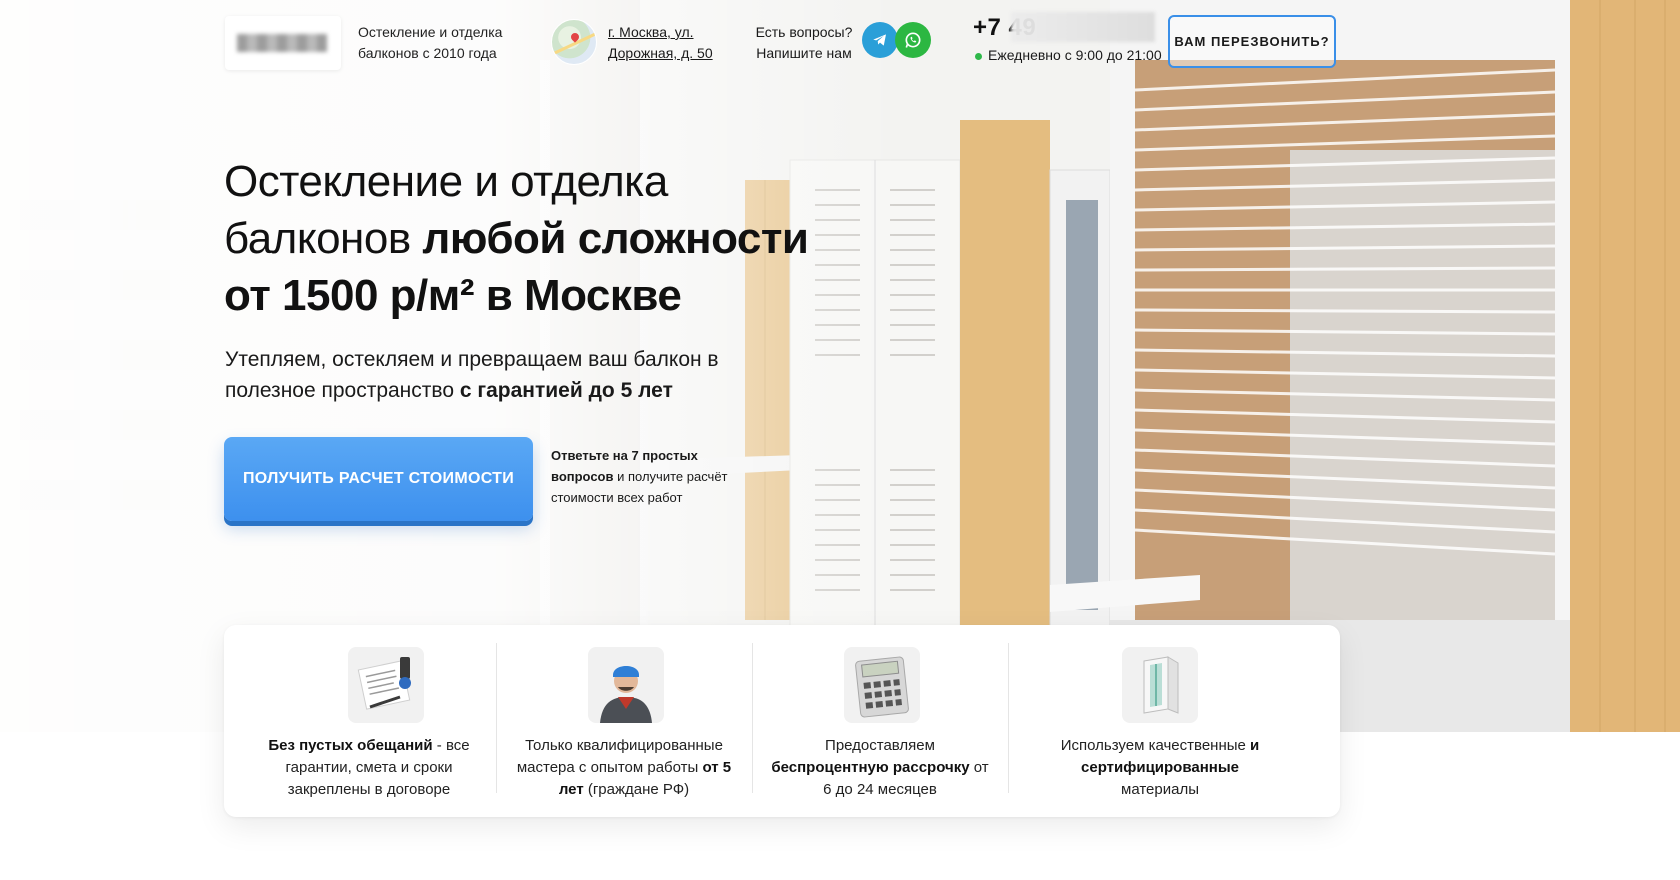  Describe the element at coordinates (804, 53) in the screenshot. I see `questions-line-2: Напишите нам` at that location.